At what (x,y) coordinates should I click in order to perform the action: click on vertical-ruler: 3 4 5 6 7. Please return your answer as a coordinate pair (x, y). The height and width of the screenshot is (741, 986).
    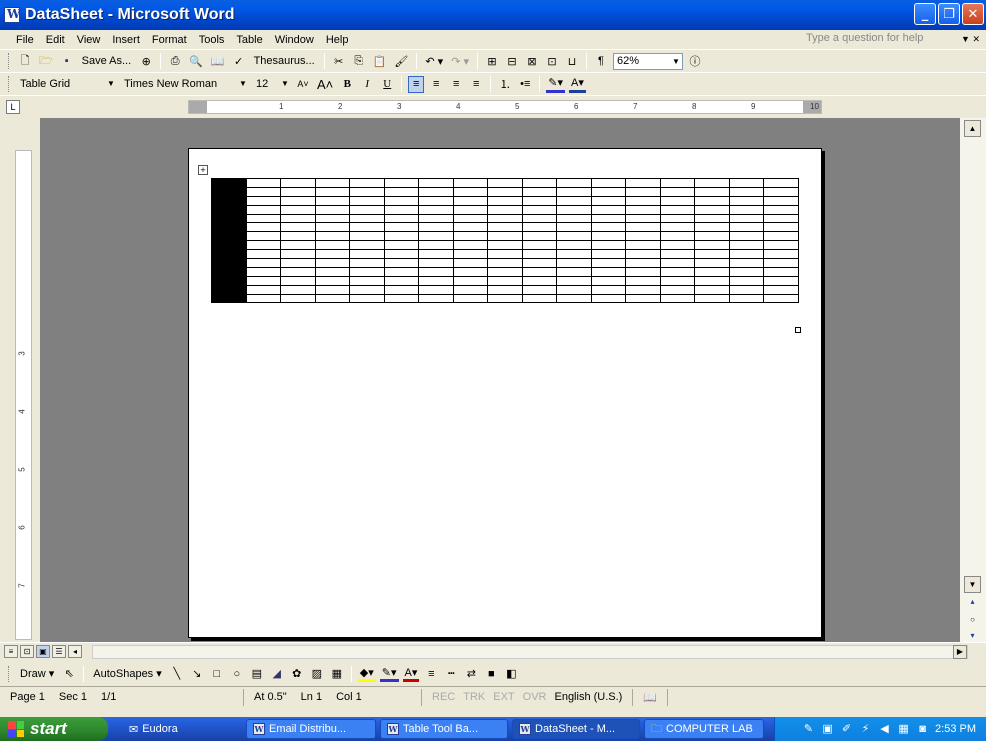
    Looking at the image, I should click on (23, 395).